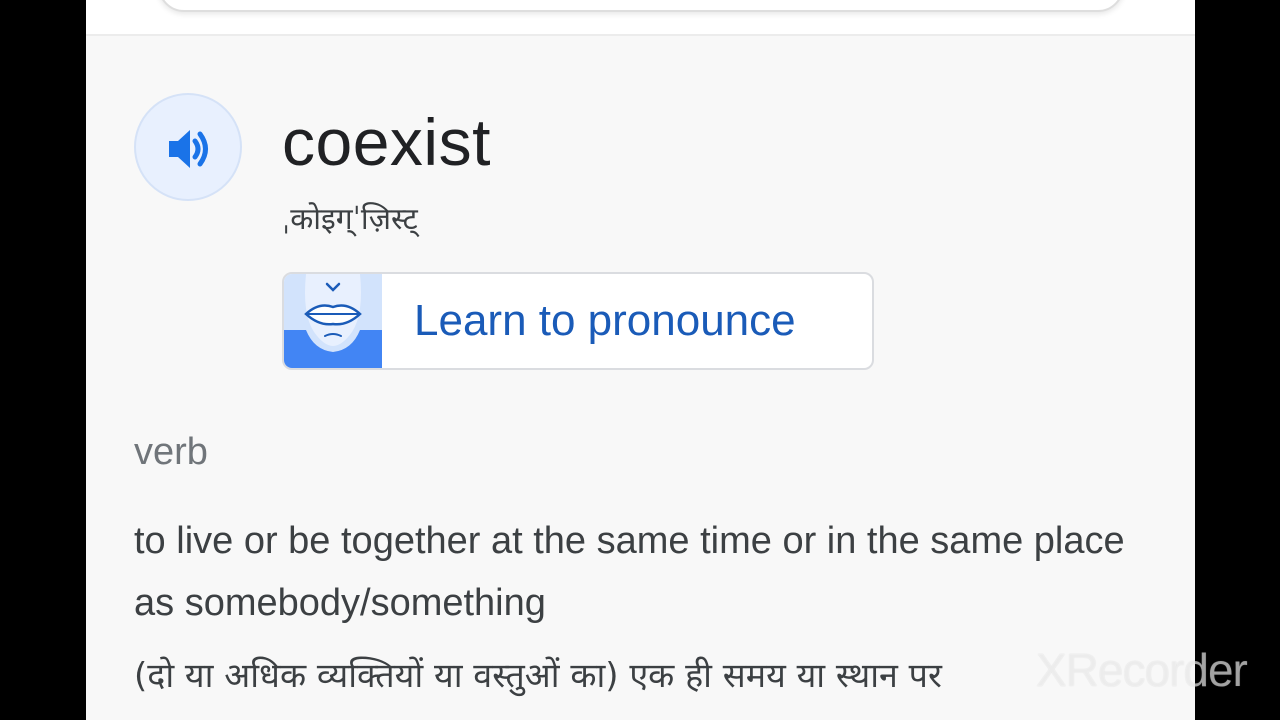  I want to click on right-letterbox, so click(1237, 360).